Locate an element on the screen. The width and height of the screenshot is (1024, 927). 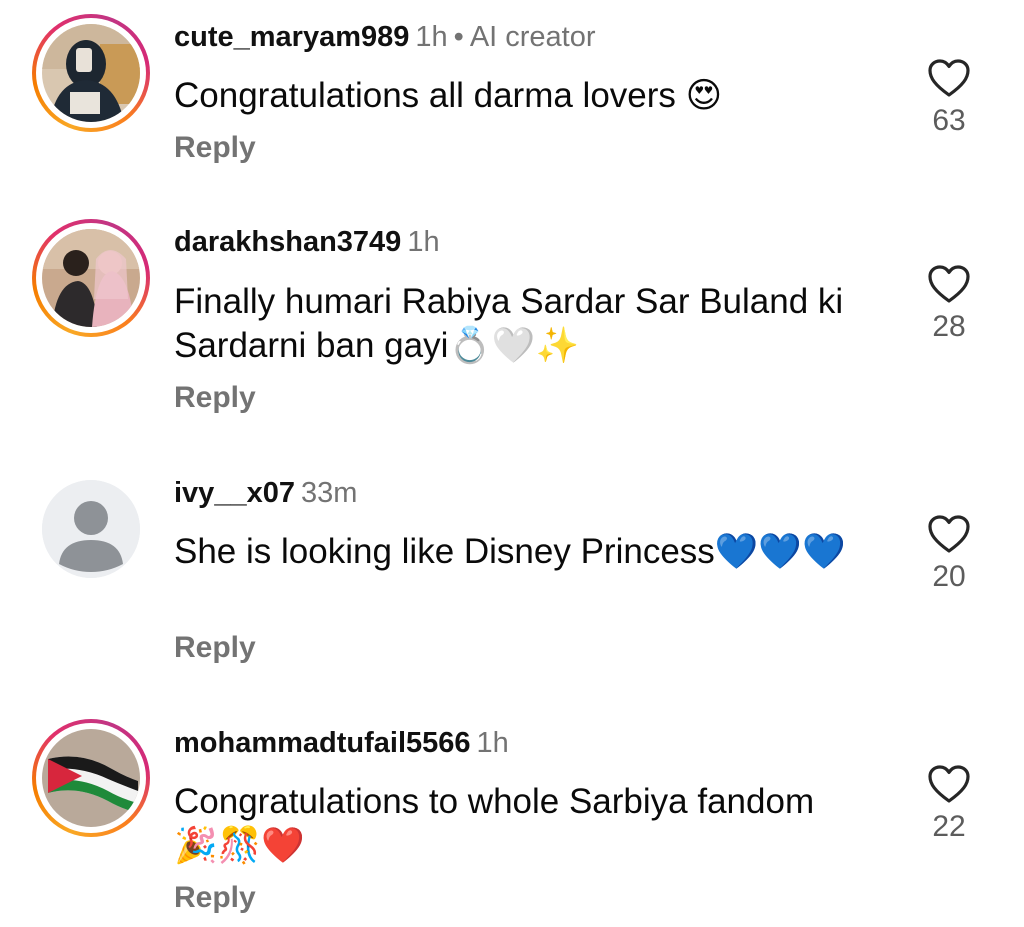
username-link: ivy__x07 is located at coordinates (234, 493).